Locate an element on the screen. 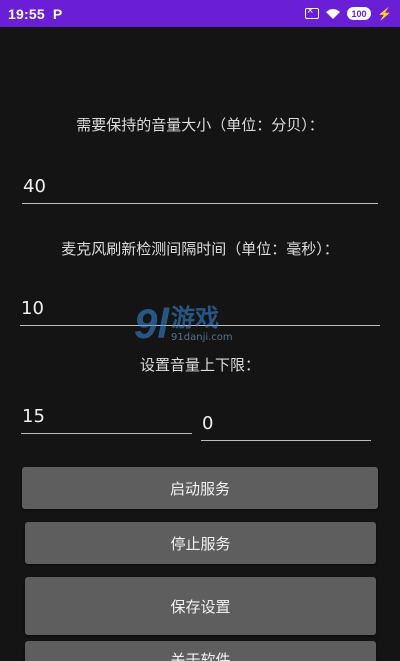 The image size is (400, 661). close-app-button: 关于软件 is located at coordinates (200, 651).